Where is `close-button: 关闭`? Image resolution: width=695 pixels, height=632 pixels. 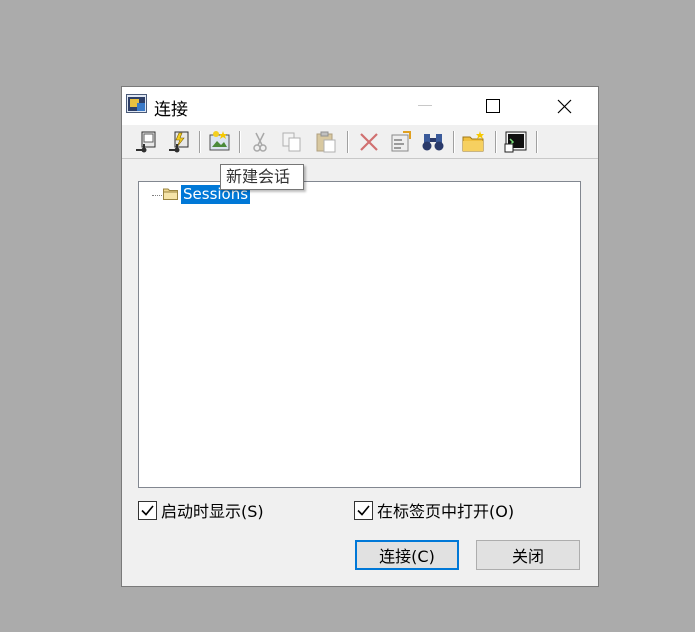 close-button: 关闭 is located at coordinates (528, 555).